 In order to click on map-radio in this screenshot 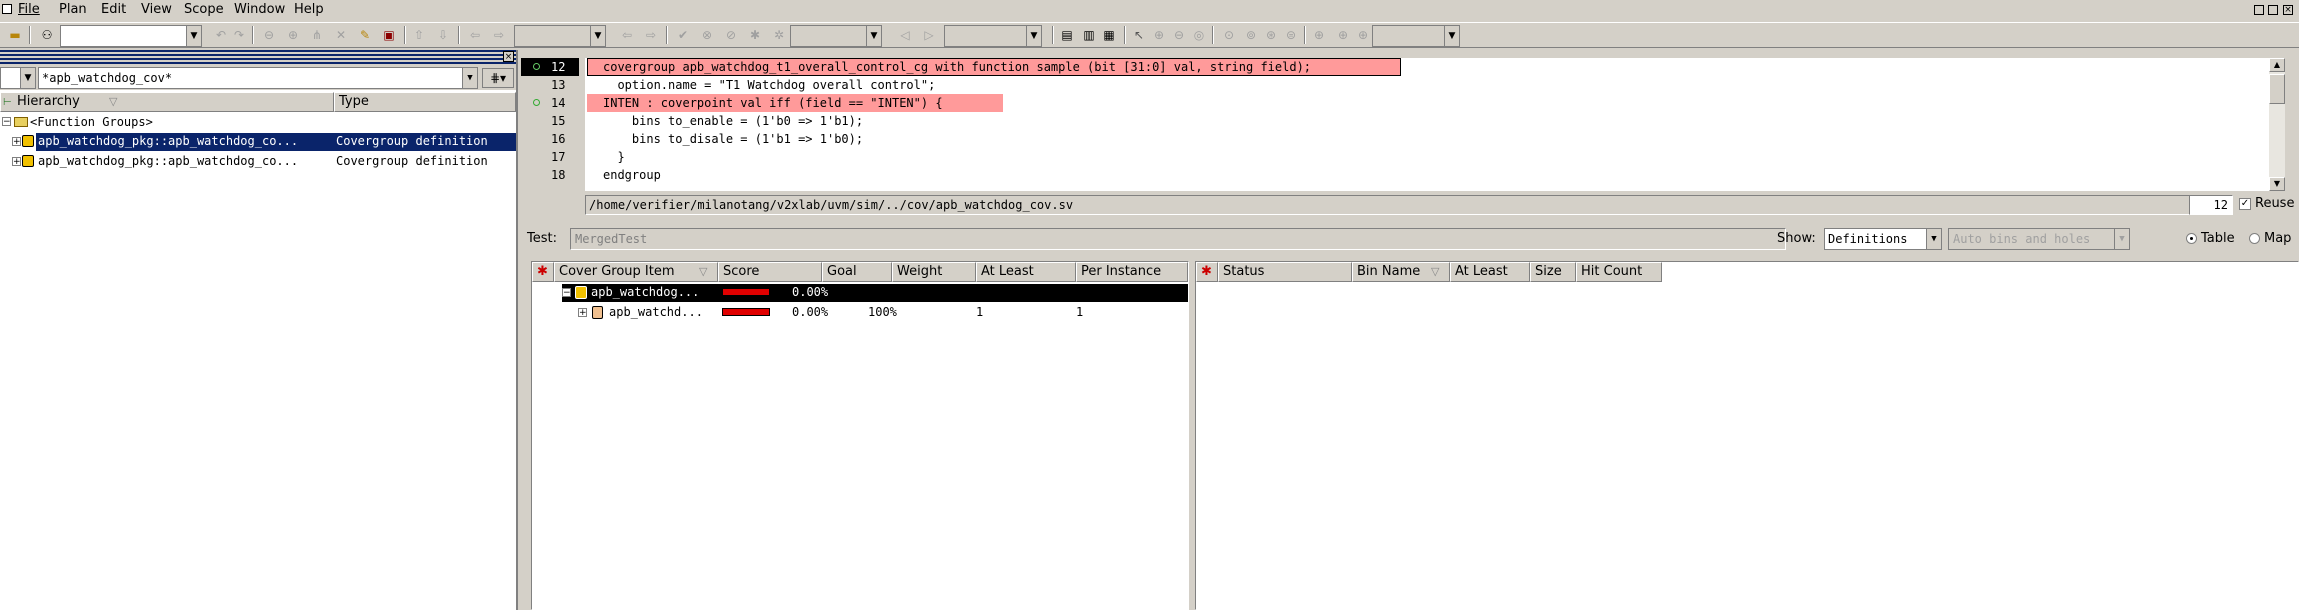, I will do `click(2254, 238)`.